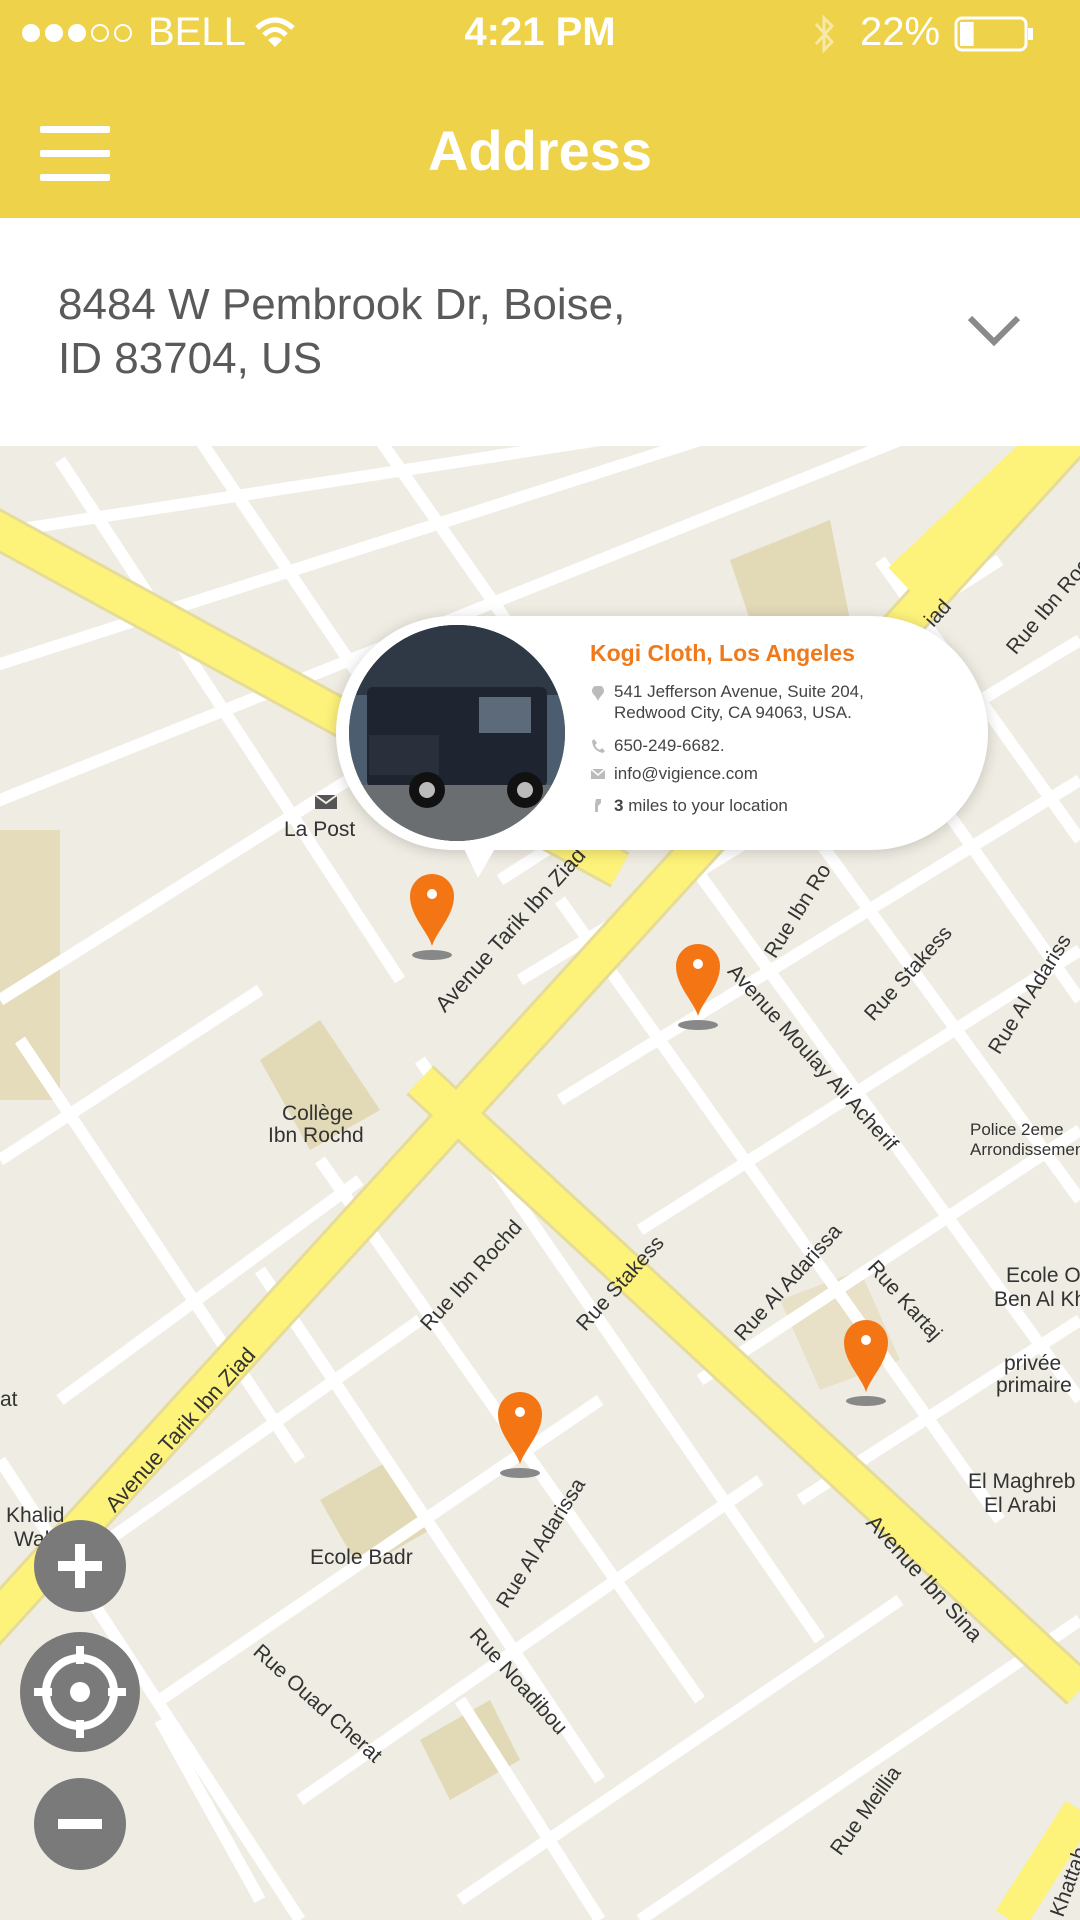  I want to click on map-label: Rue Noadibou, so click(518, 1682).